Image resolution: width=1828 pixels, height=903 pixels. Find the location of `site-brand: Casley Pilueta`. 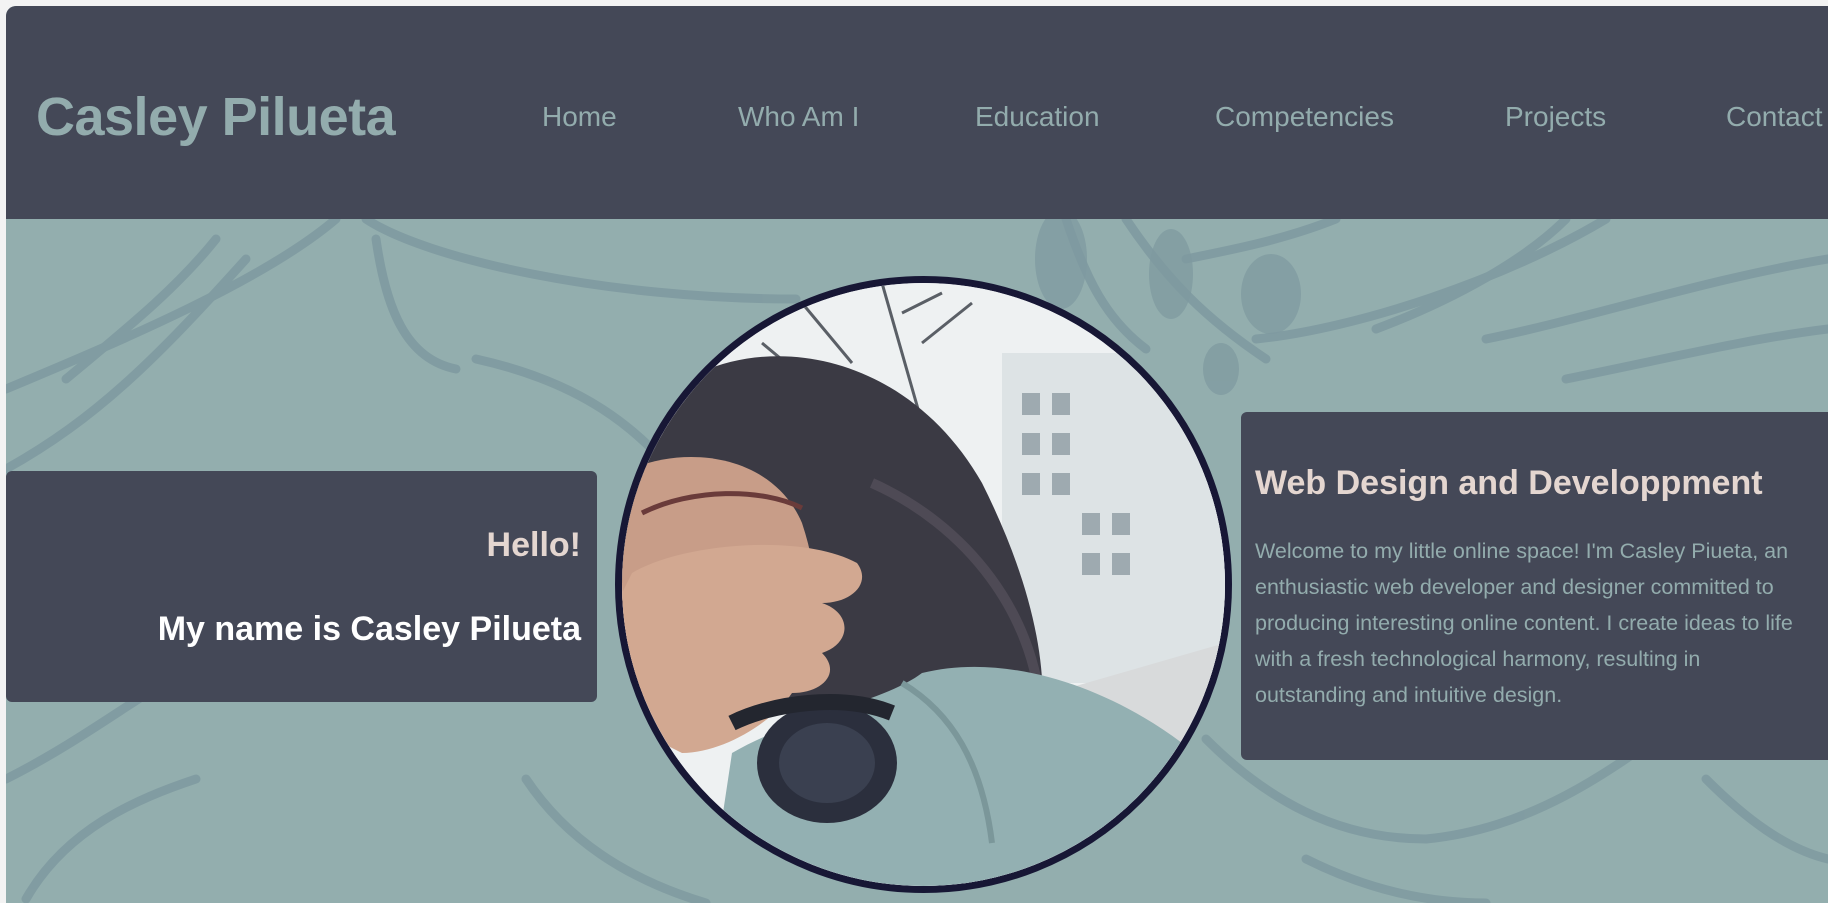

site-brand: Casley Pilueta is located at coordinates (216, 117).